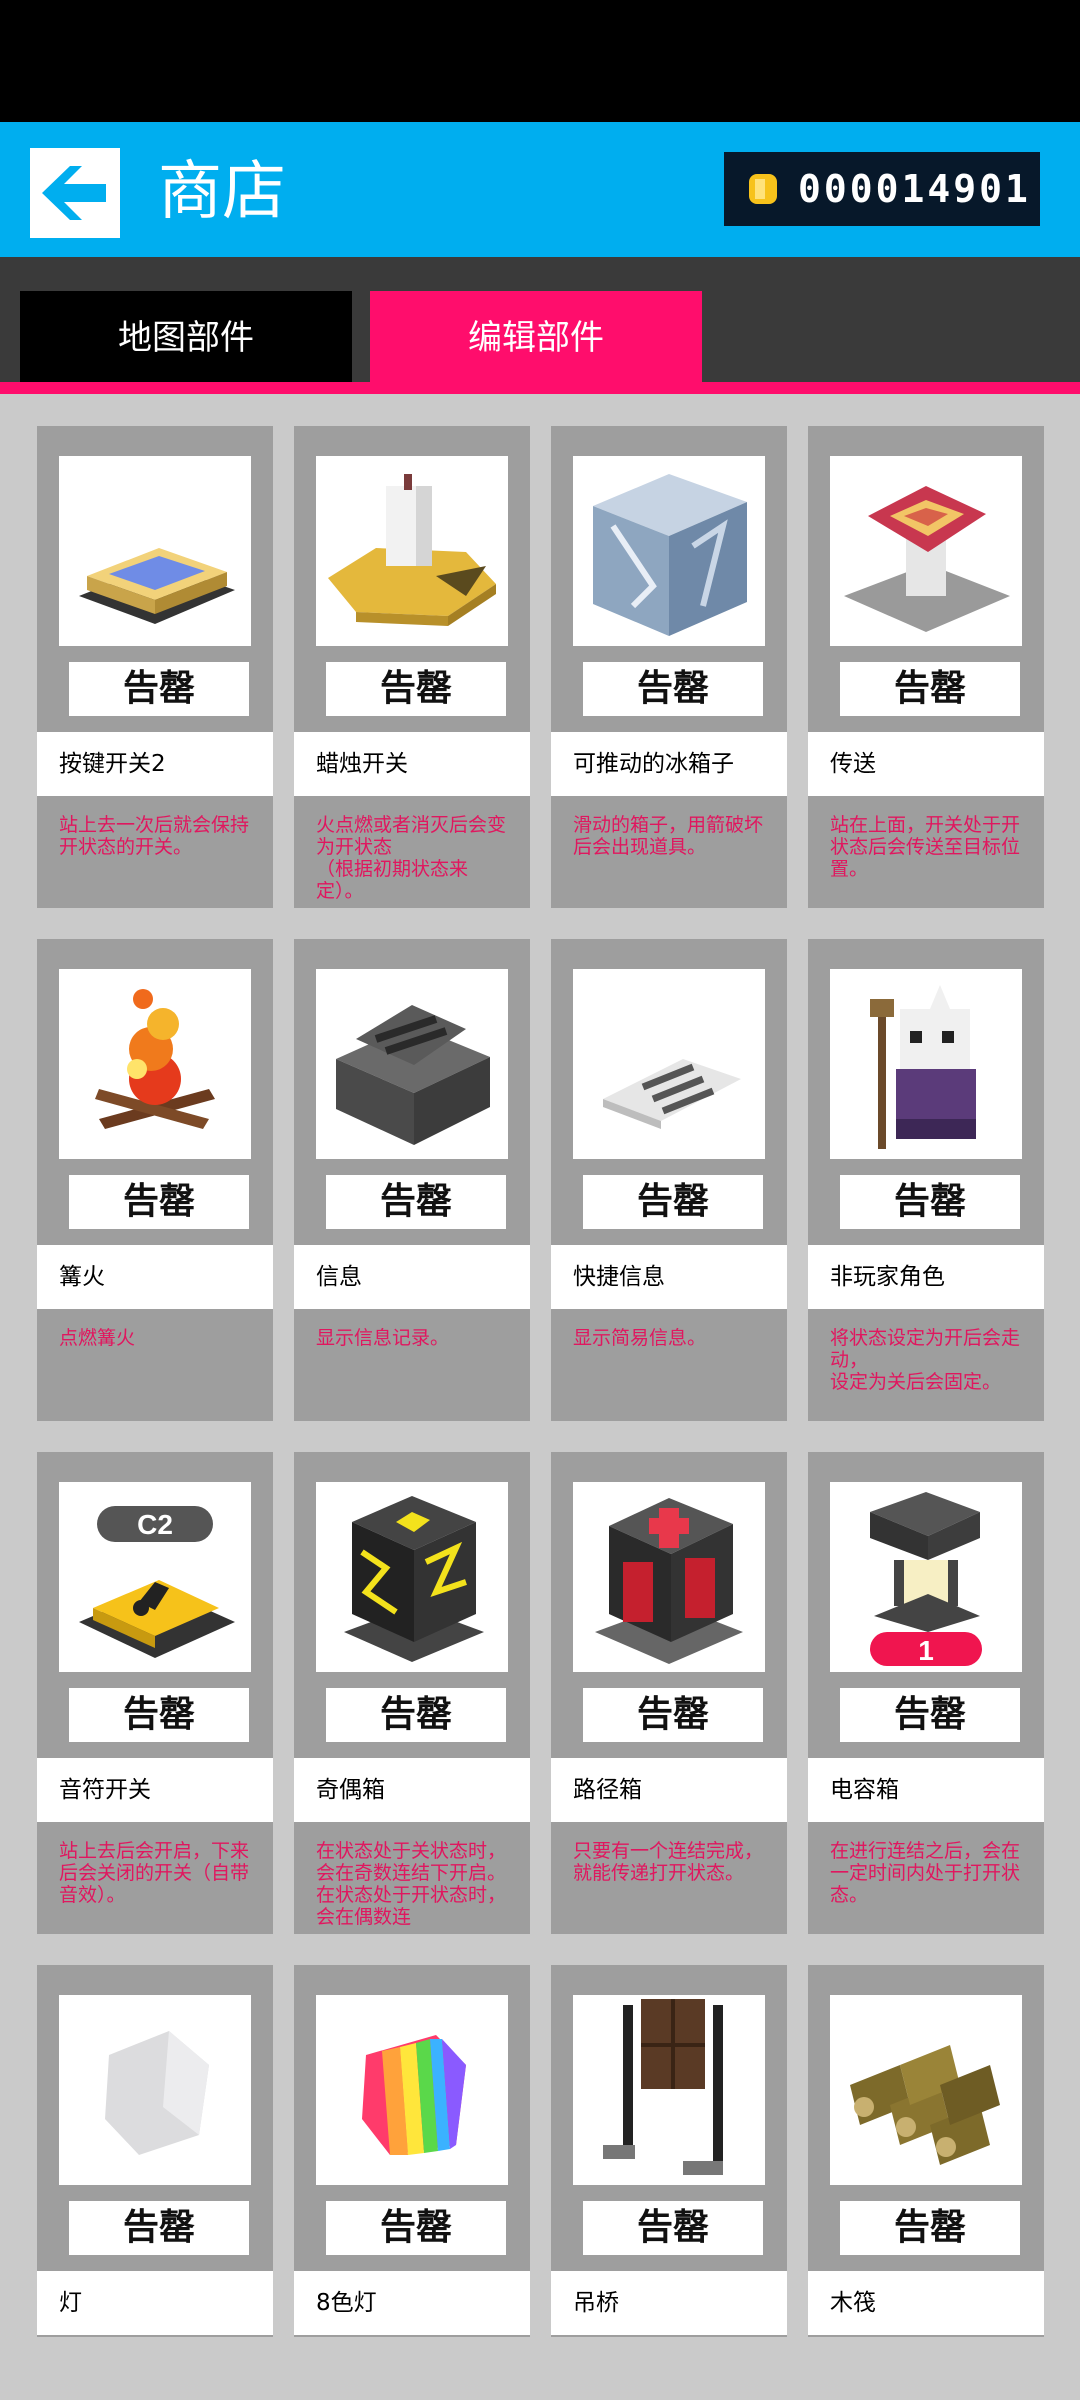 Image resolution: width=1080 pixels, height=2400 pixels. Describe the element at coordinates (669, 1581) in the screenshot. I see `path-box-icon` at that location.